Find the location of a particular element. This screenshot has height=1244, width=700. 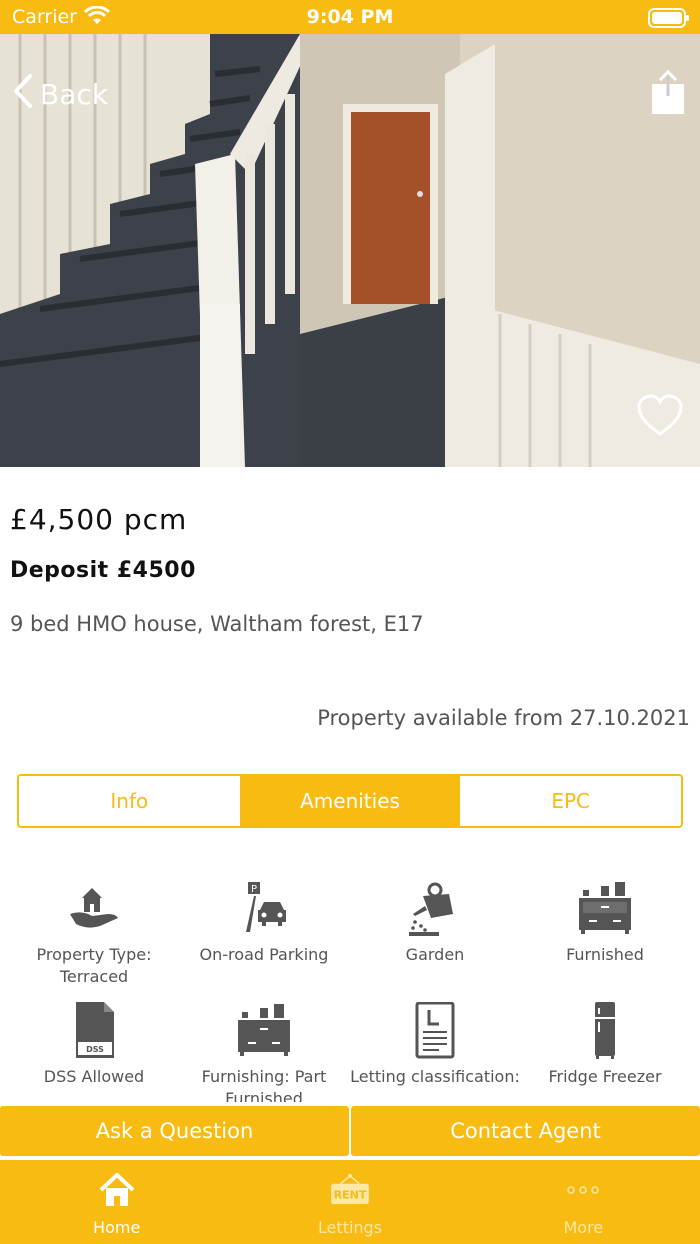

tabbar-more: More is located at coordinates (583, 1202).